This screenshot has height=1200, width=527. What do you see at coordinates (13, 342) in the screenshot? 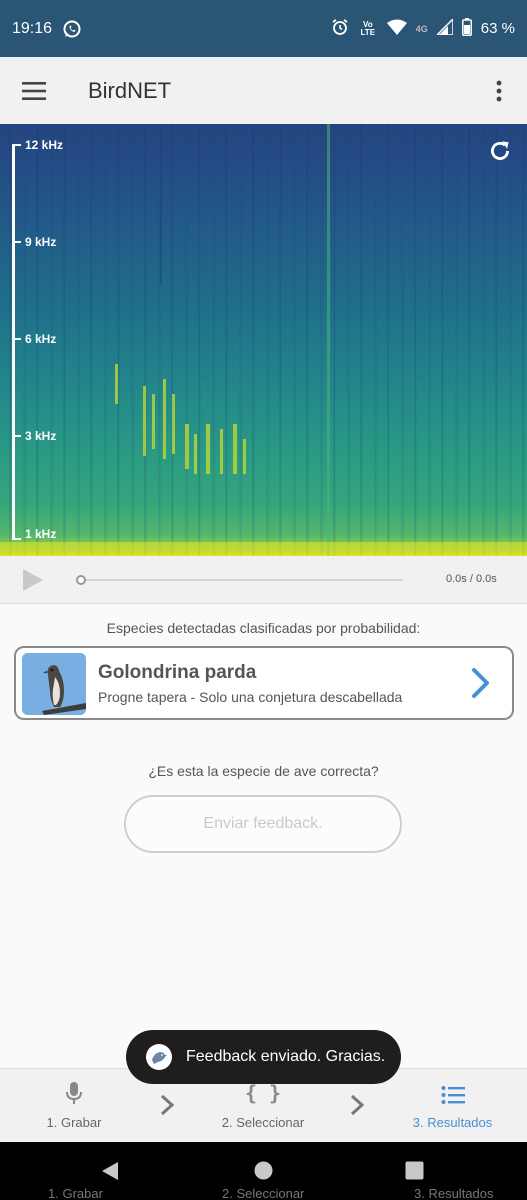
I see `frequency-axis` at bounding box center [13, 342].